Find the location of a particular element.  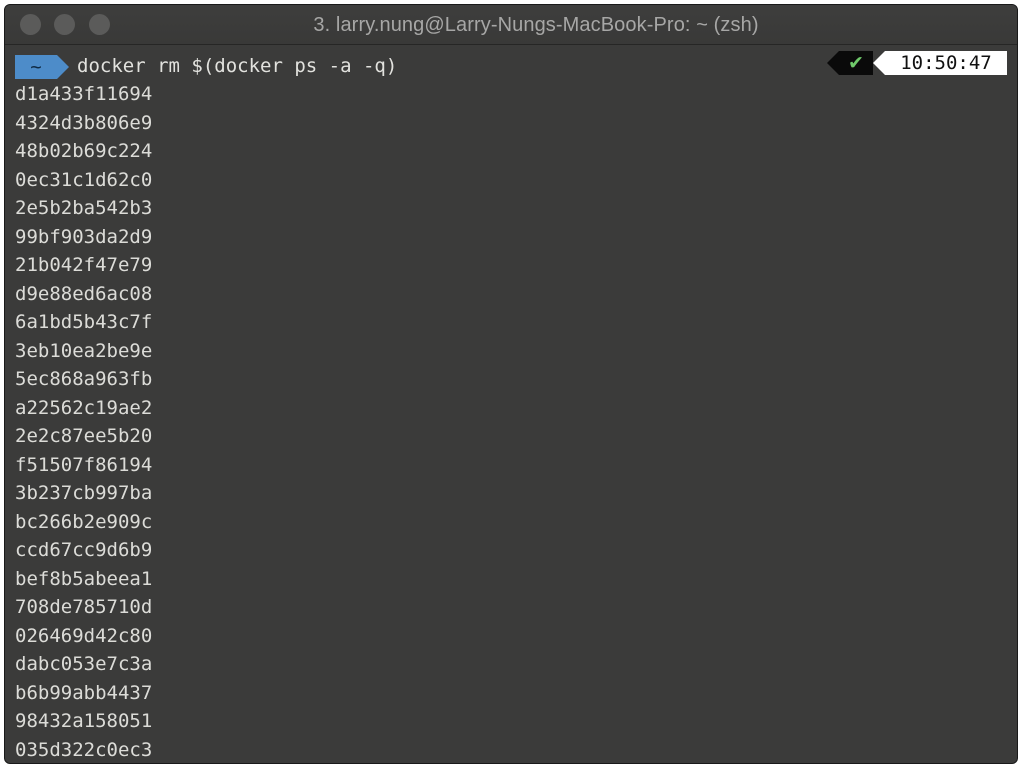

output-line: d1a433f11694 is located at coordinates (84, 94).